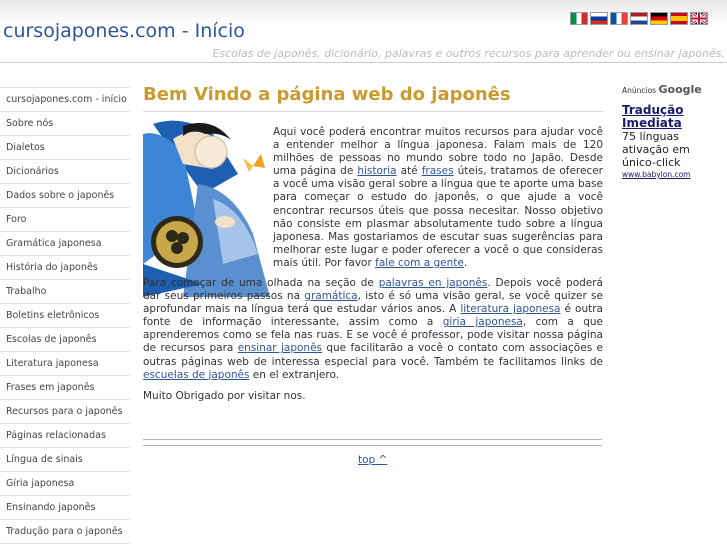 The width and height of the screenshot is (727, 545). I want to click on footer-divider-bottom, so click(372, 445).